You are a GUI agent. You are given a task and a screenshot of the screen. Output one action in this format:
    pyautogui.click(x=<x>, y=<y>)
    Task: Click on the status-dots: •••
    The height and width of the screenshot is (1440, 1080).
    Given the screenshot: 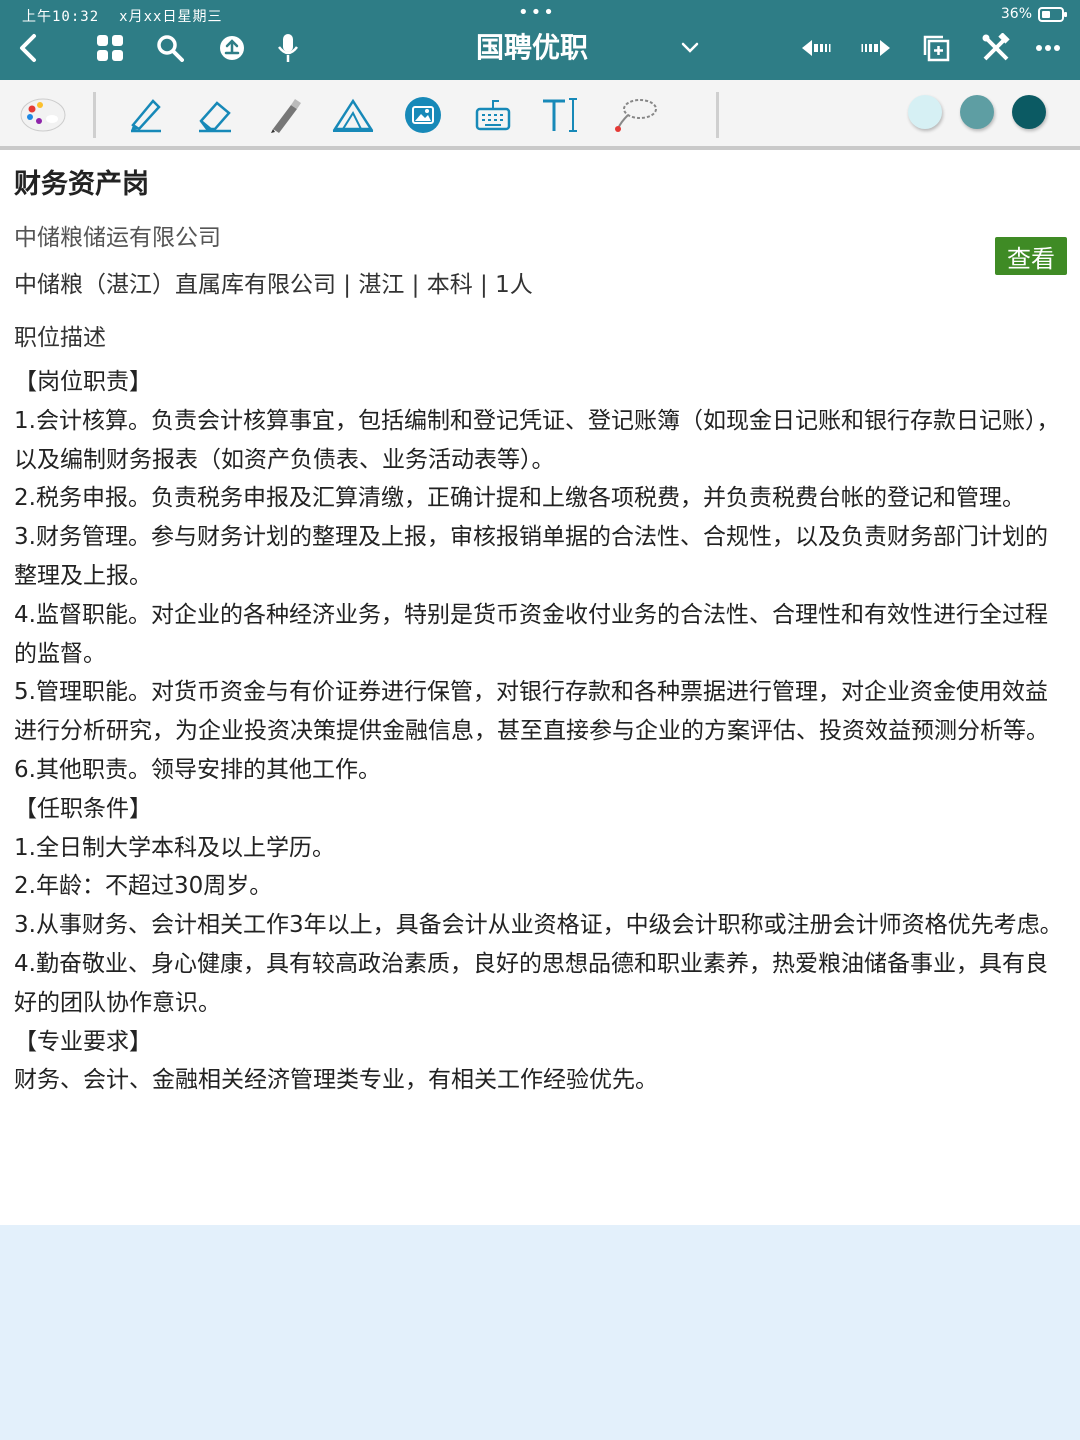 What is the action you would take?
    pyautogui.click(x=537, y=12)
    